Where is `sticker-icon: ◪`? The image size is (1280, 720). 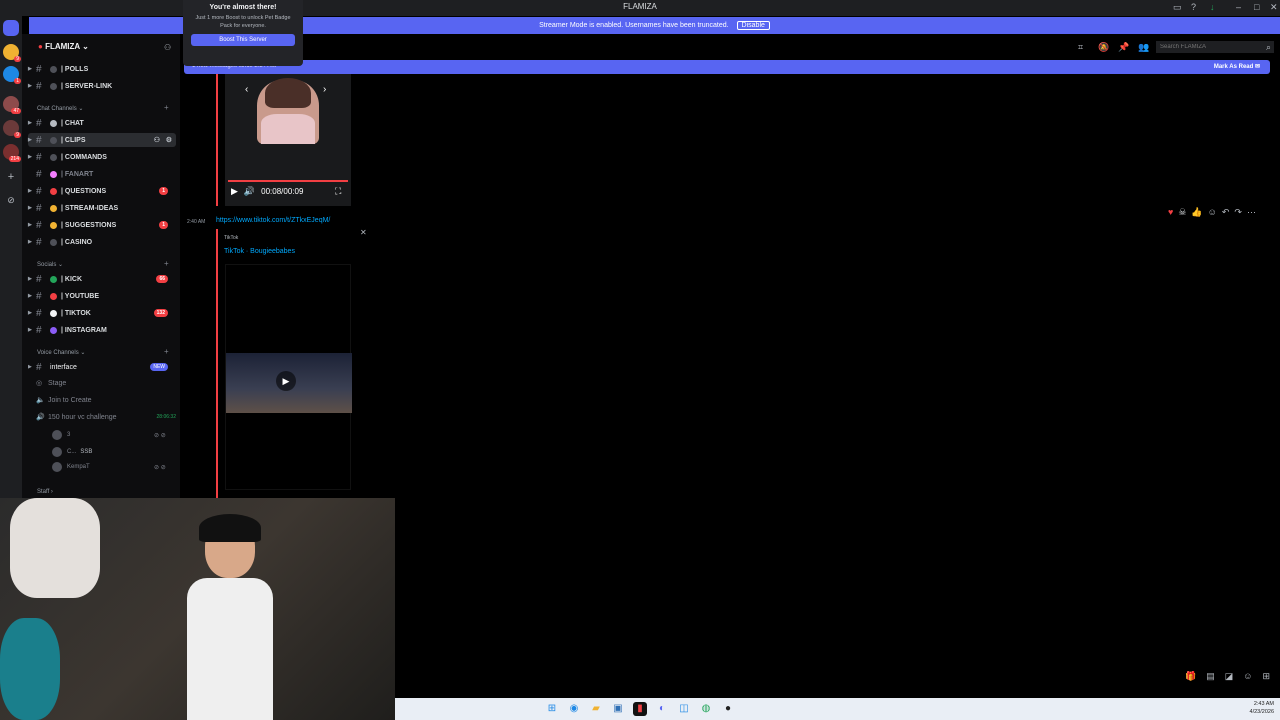 sticker-icon: ◪ is located at coordinates (1229, 676).